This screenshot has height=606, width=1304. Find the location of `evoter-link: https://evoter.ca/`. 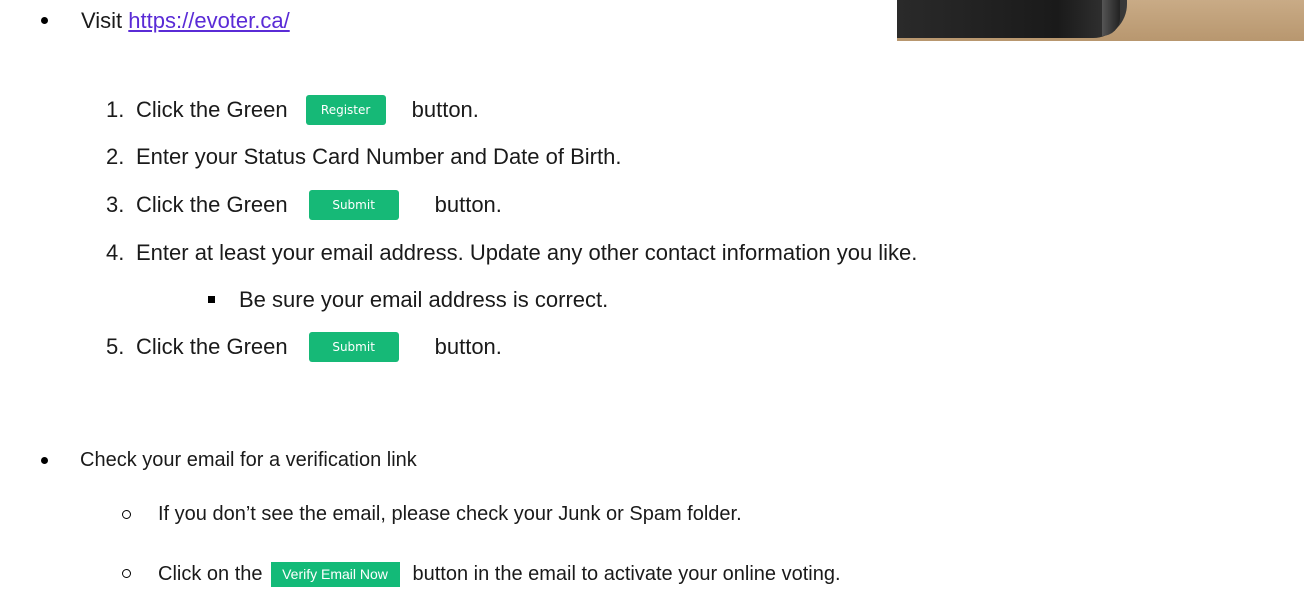

evoter-link: https://evoter.ca/ is located at coordinates (208, 21).